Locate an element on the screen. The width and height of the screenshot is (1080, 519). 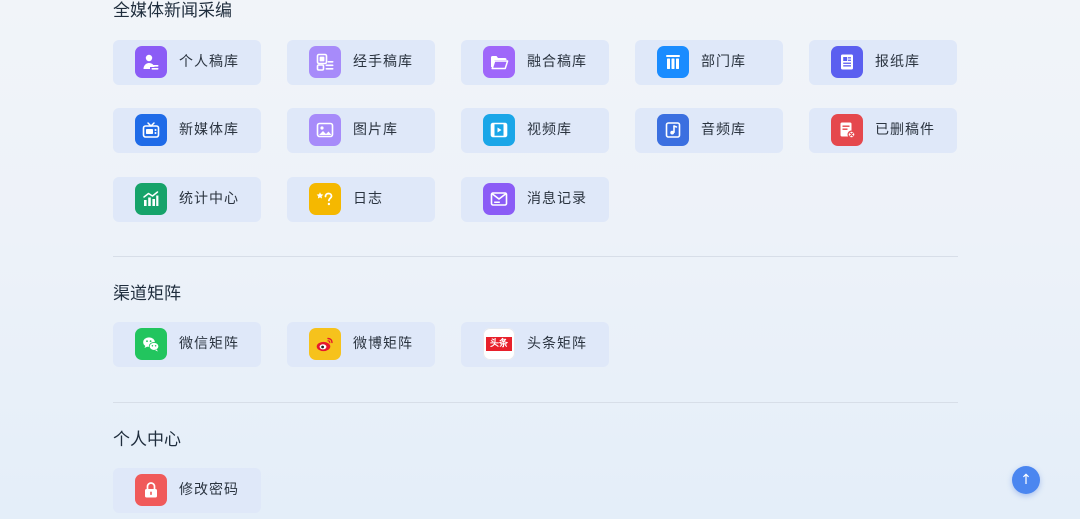
tile-label: 视频库 is located at coordinates (549, 130).